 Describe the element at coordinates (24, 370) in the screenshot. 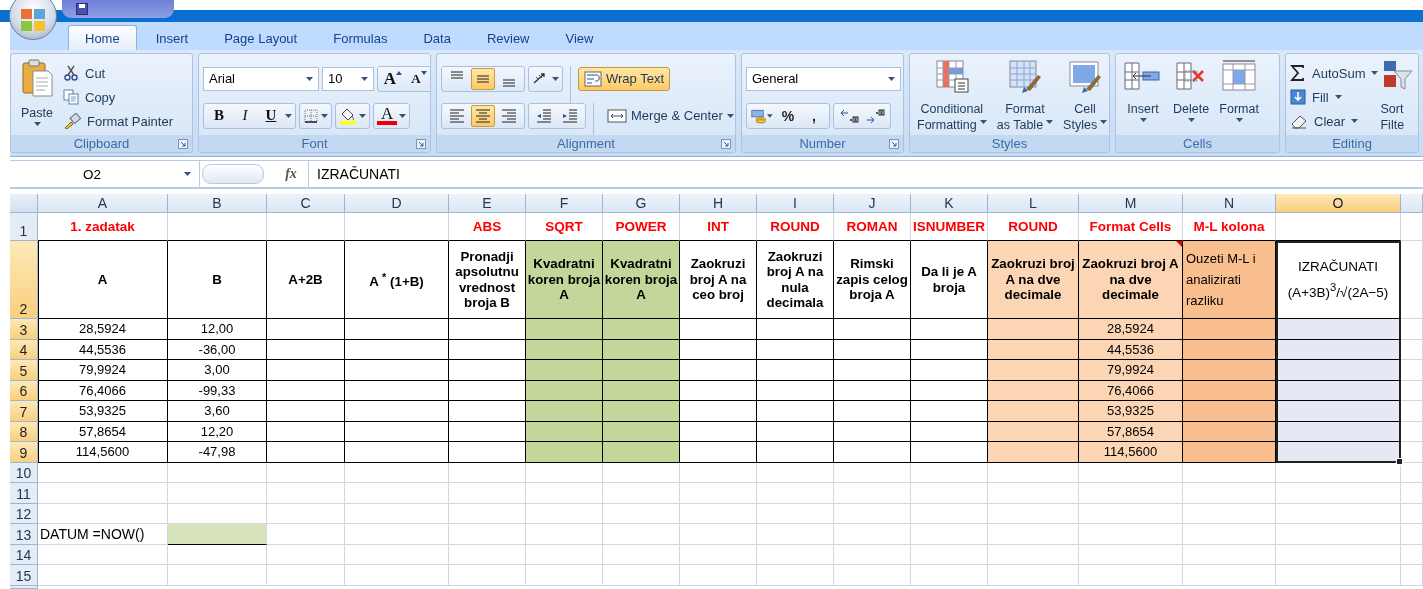

I see `row-header: 5` at that location.